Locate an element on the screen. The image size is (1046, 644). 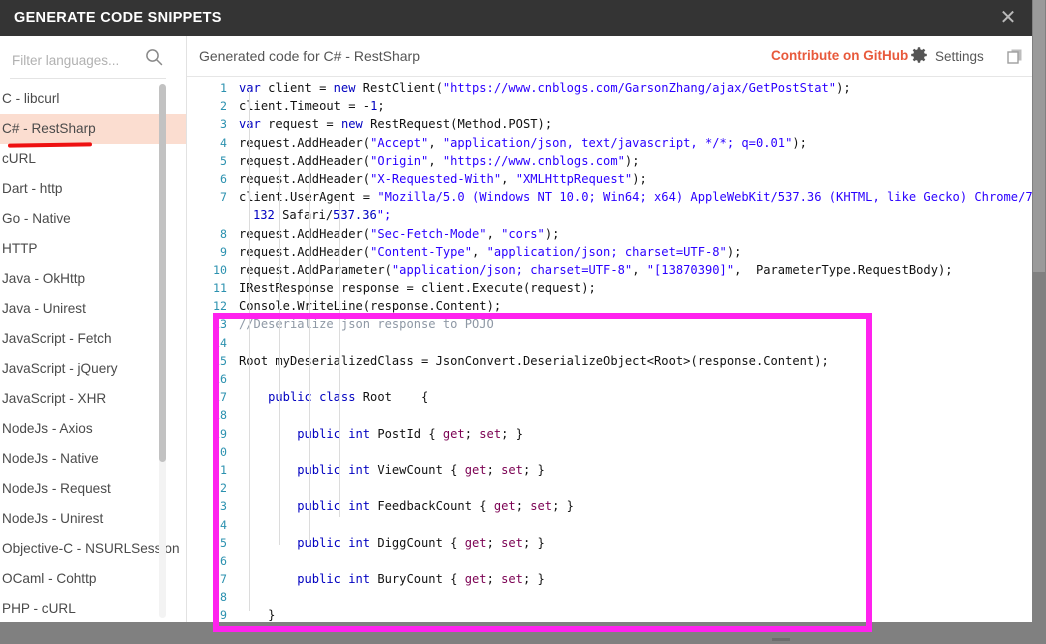
modal-titlebar: GENERATE CODE SNIPPETS ✕ is located at coordinates (516, 18).